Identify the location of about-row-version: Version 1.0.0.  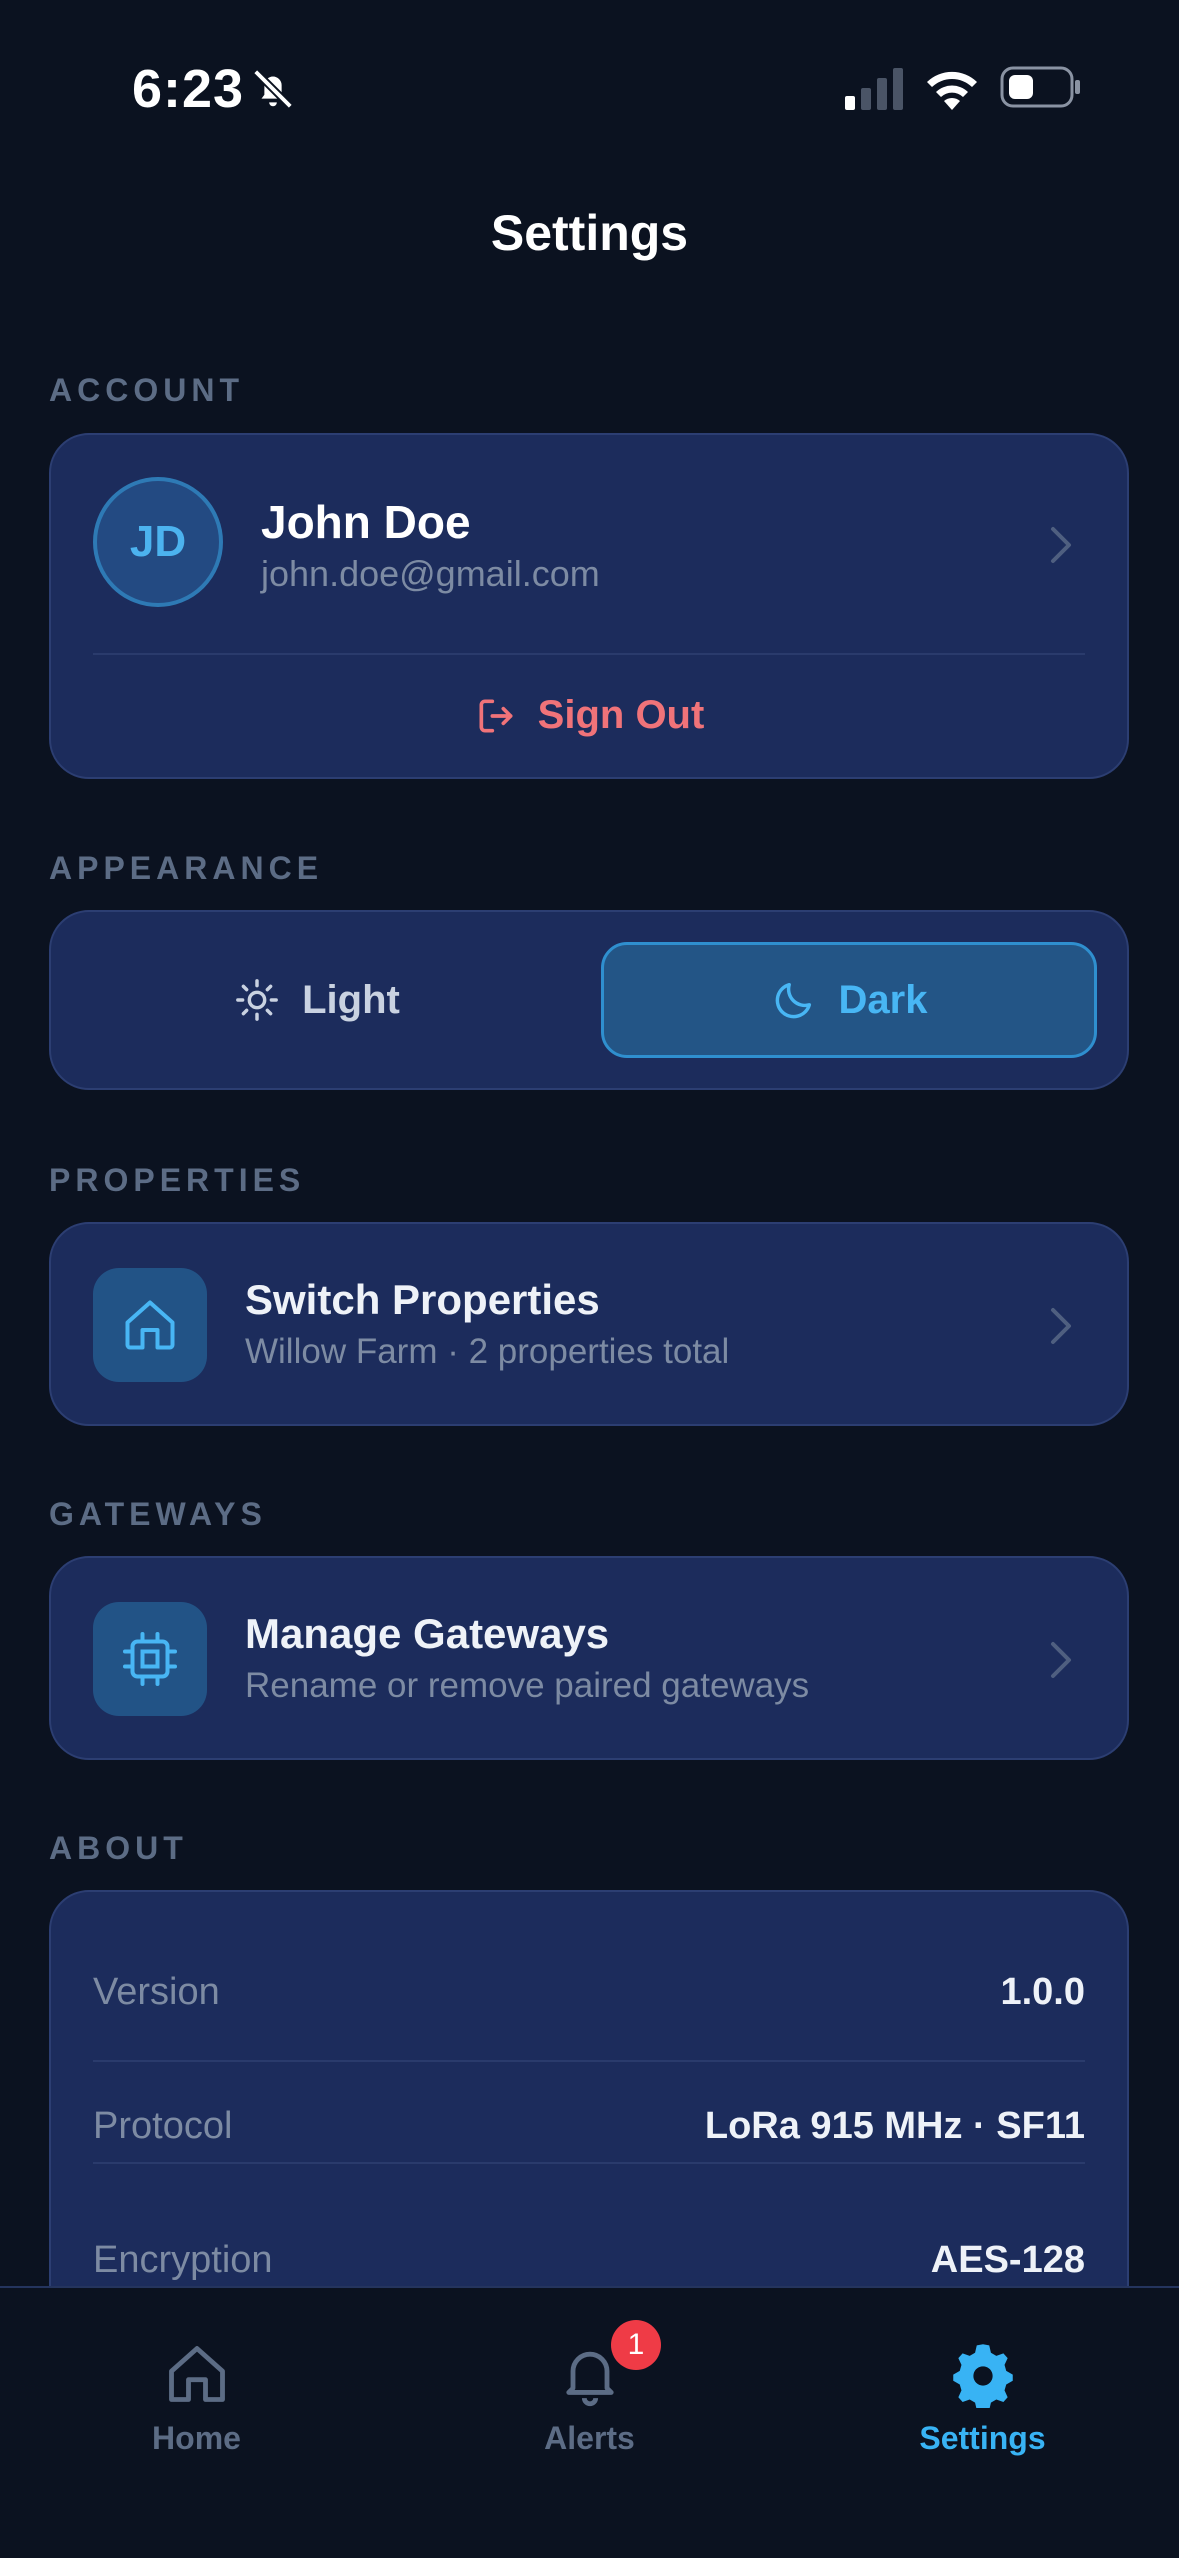
(589, 1992).